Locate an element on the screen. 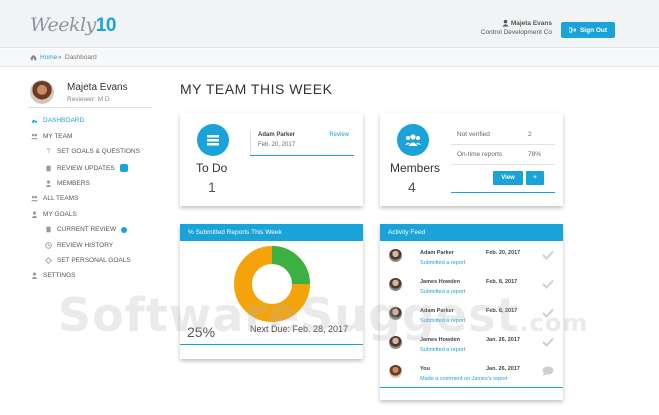 The image size is (659, 415). header-company: Control Development Co is located at coordinates (516, 32).